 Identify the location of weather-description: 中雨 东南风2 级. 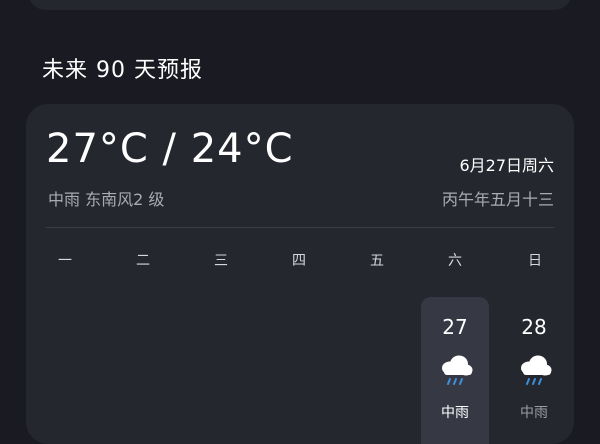
(106, 199).